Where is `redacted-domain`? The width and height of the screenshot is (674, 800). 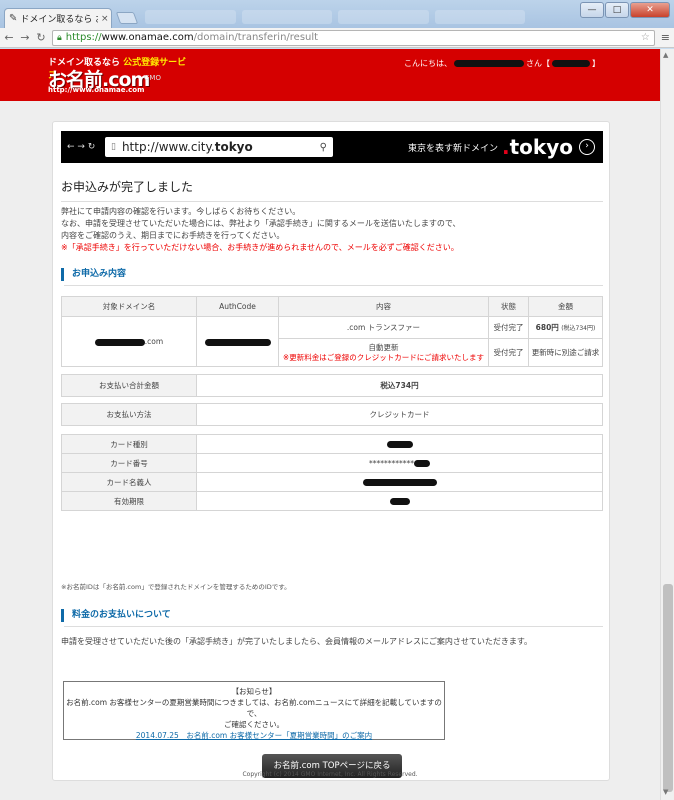 redacted-domain is located at coordinates (119, 342).